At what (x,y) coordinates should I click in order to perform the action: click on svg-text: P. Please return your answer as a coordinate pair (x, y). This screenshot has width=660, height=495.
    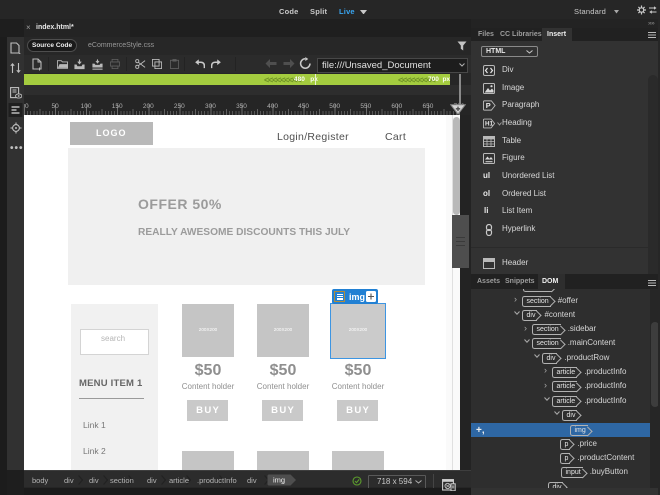
    Looking at the image, I should click on (488, 105).